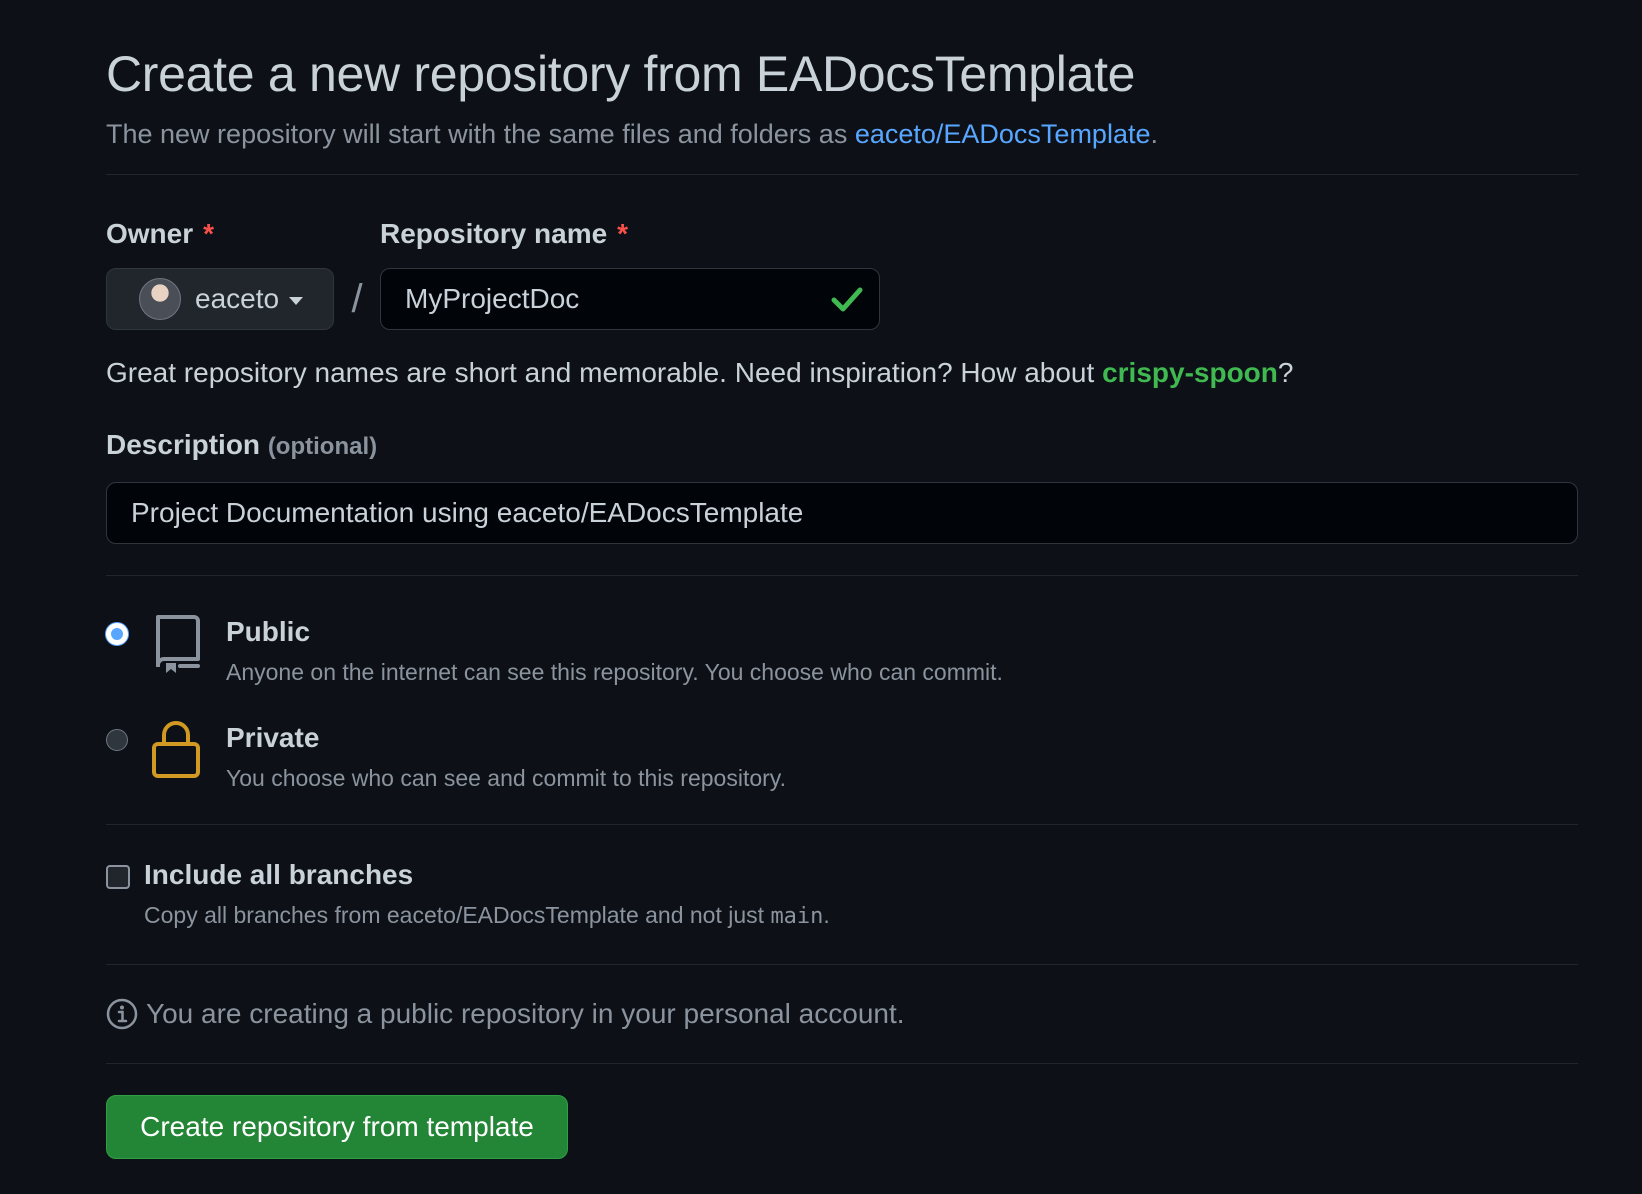  What do you see at coordinates (296, 301) in the screenshot?
I see `caret-down-icon` at bounding box center [296, 301].